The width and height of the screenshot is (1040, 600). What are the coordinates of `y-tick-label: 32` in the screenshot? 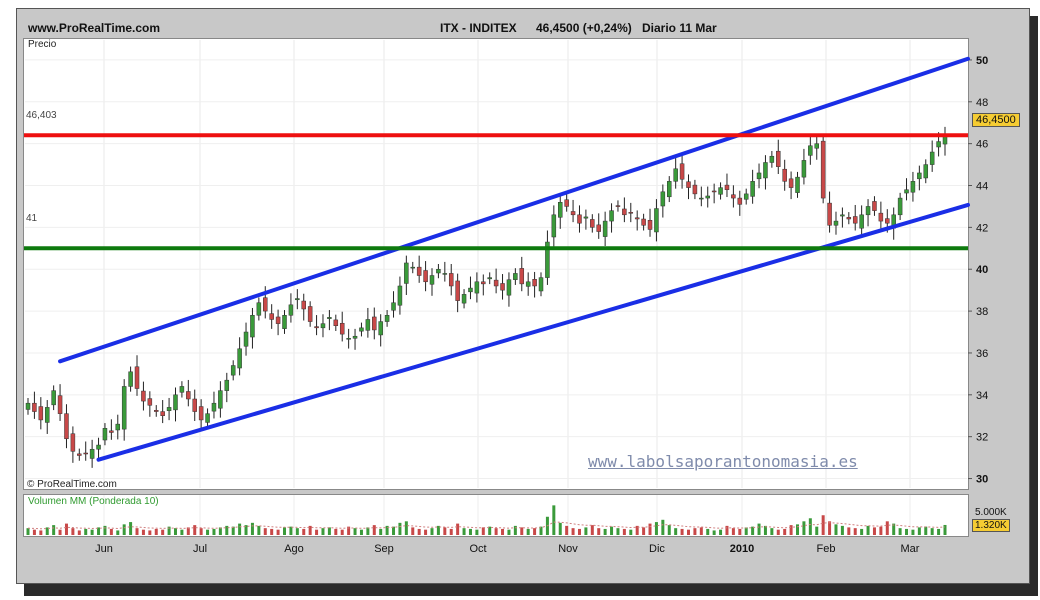 It's located at (982, 438).